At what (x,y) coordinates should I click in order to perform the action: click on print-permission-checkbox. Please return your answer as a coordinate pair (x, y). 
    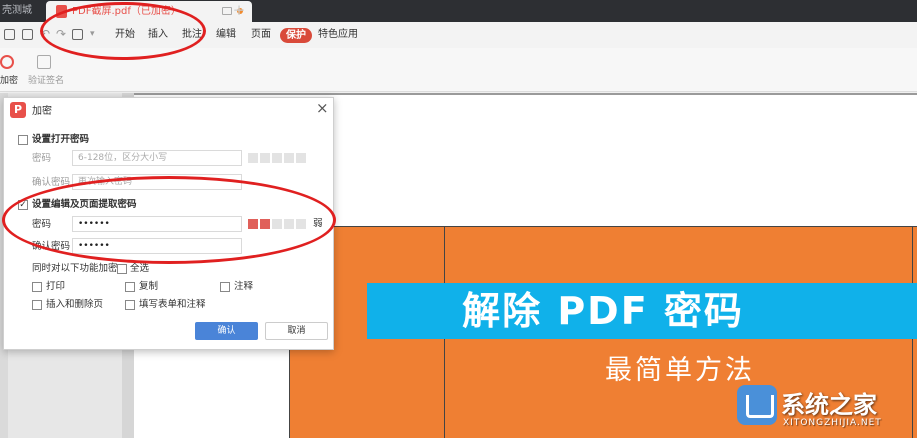
    Looking at the image, I should click on (37, 287).